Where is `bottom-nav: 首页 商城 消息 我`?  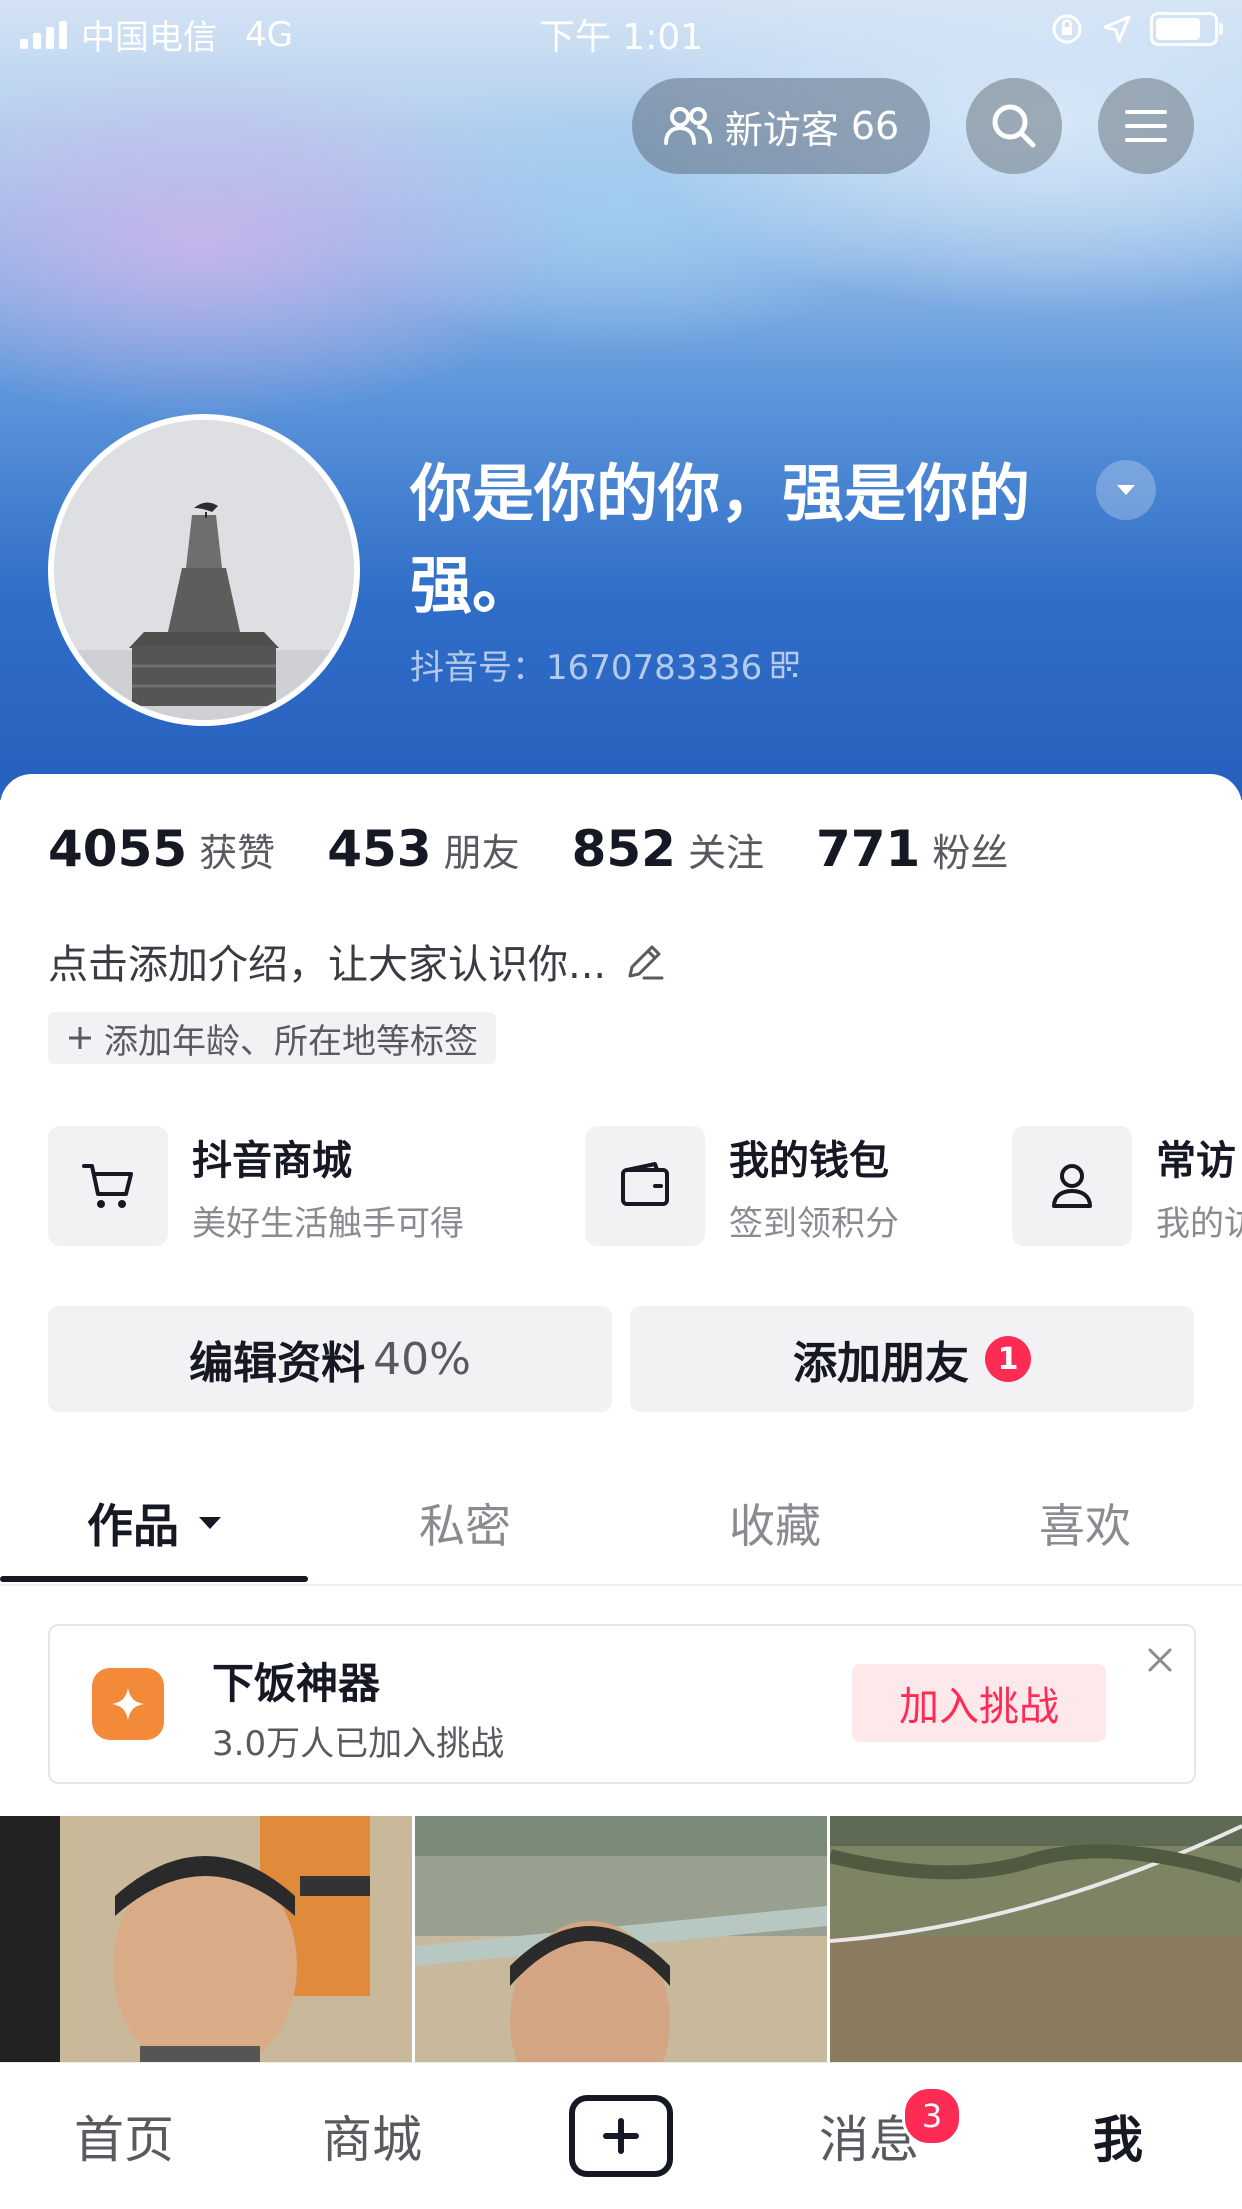 bottom-nav: 首页 商城 消息 我 is located at coordinates (621, 2135).